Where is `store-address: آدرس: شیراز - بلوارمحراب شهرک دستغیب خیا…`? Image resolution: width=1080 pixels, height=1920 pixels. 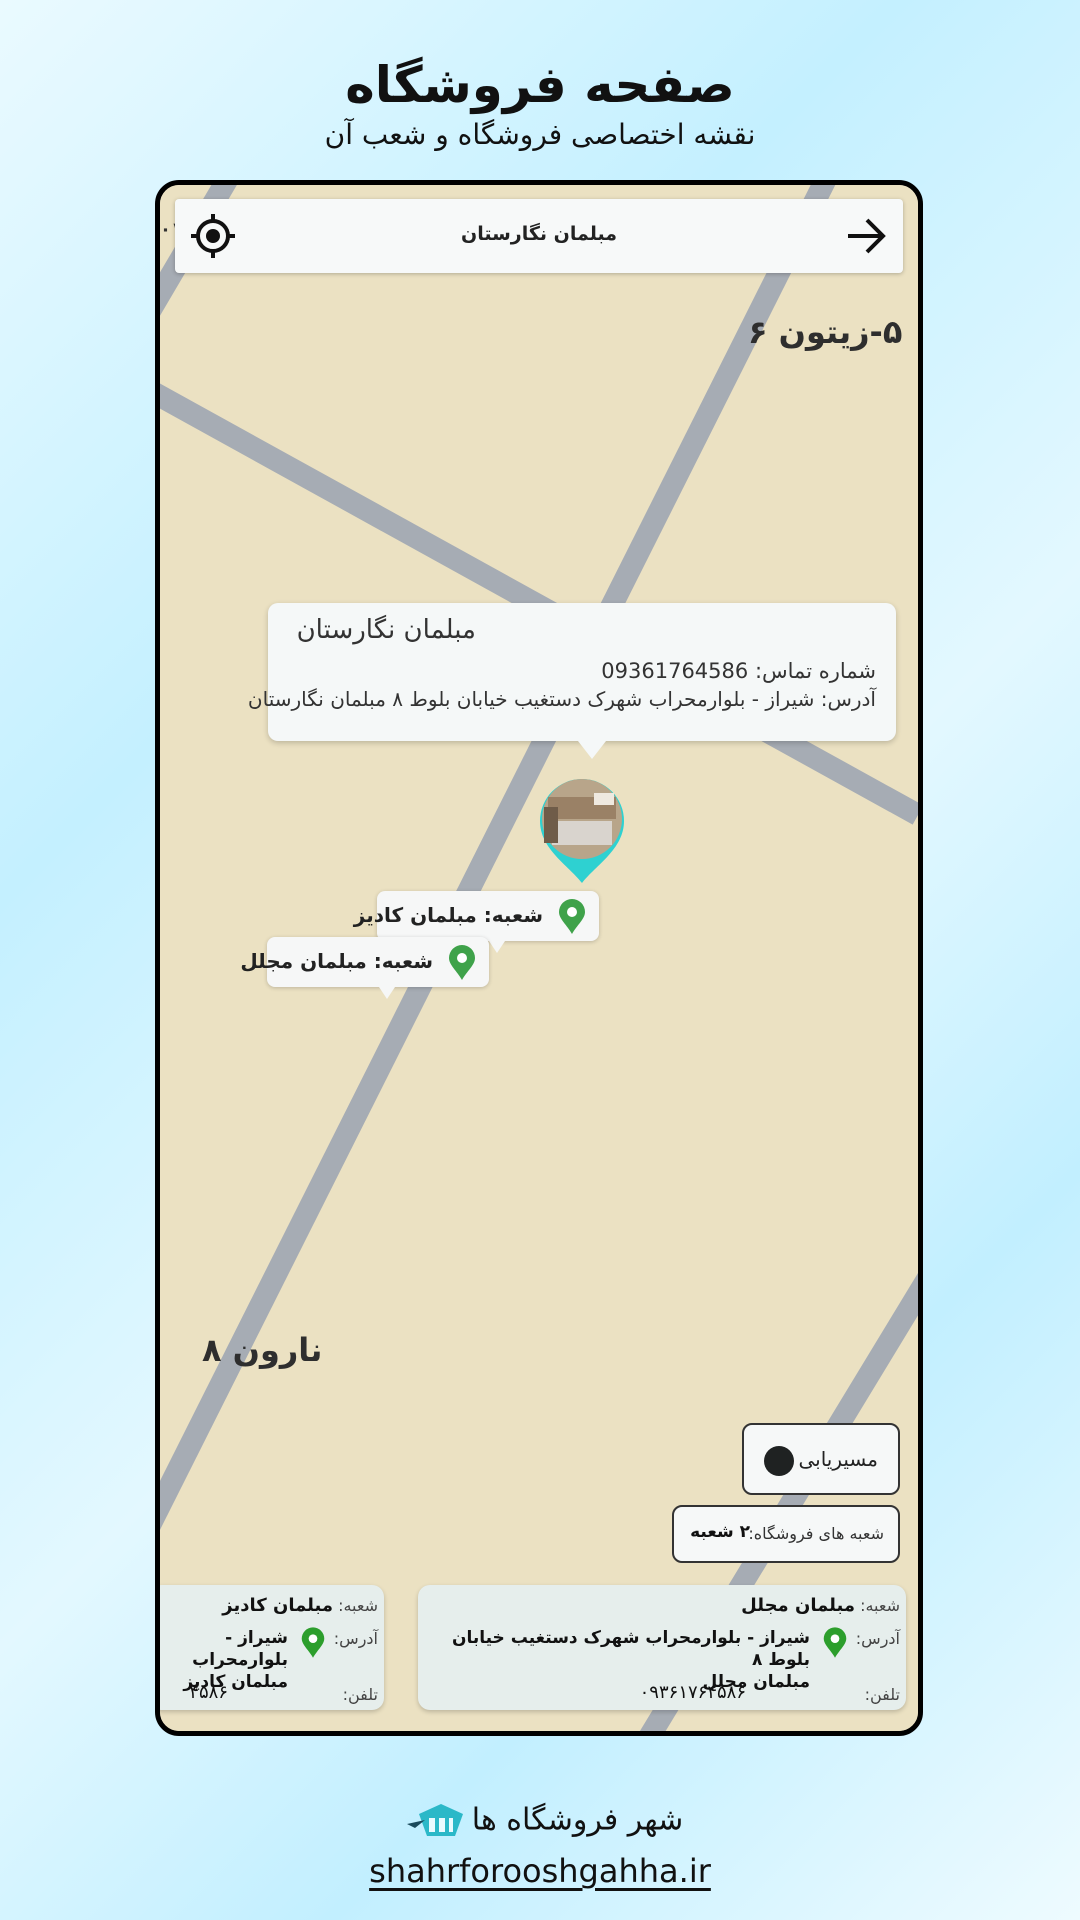
store-address: آدرس: شیراز - بلوارمحراب شهرک دستغیب خیا… is located at coordinates (561, 699).